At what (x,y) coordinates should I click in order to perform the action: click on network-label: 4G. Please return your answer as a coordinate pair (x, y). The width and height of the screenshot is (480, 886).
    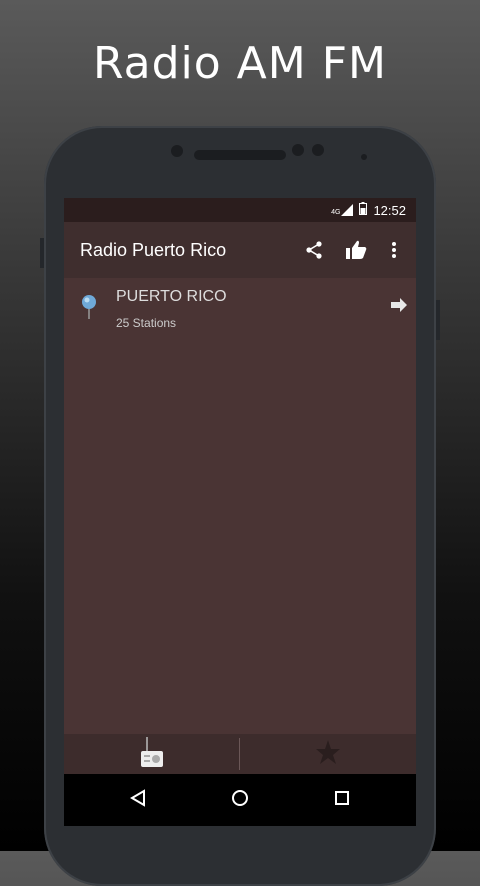
    Looking at the image, I should click on (336, 212).